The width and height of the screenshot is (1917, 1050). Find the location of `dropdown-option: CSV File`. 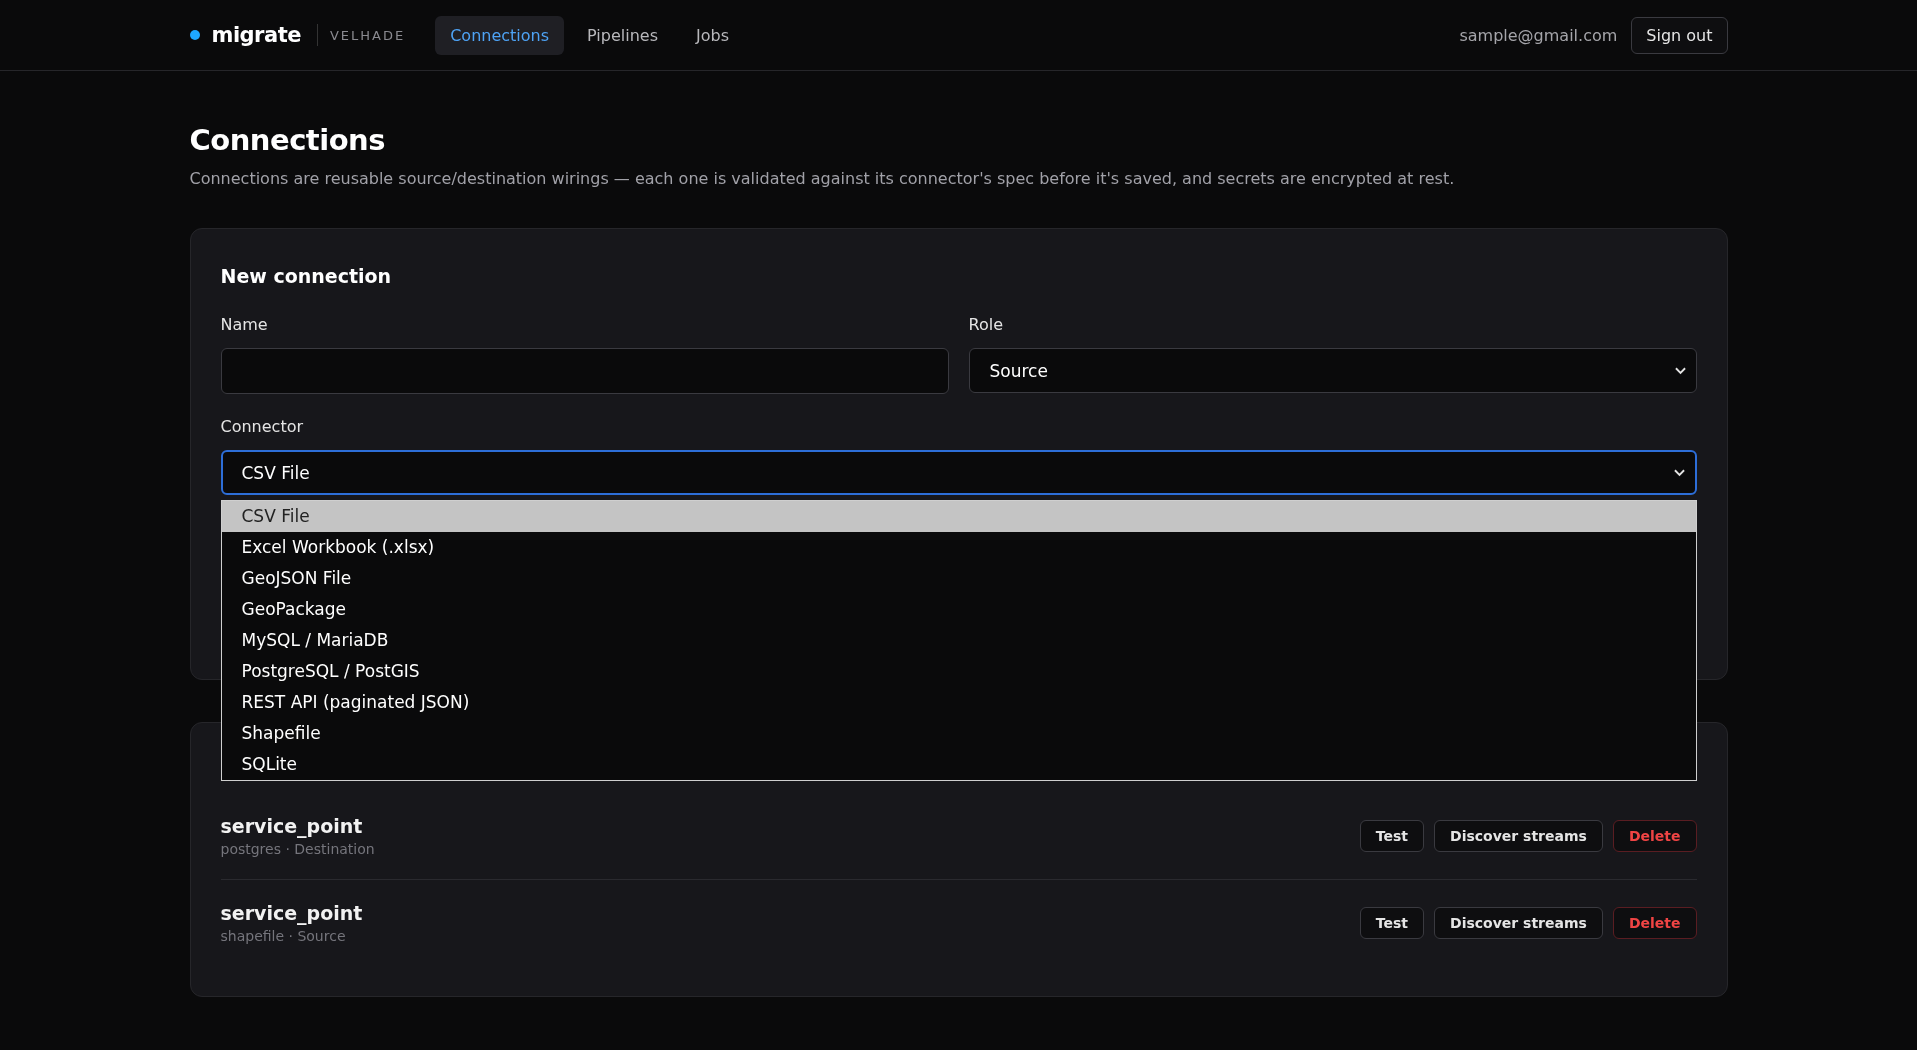

dropdown-option: CSV File is located at coordinates (958, 516).